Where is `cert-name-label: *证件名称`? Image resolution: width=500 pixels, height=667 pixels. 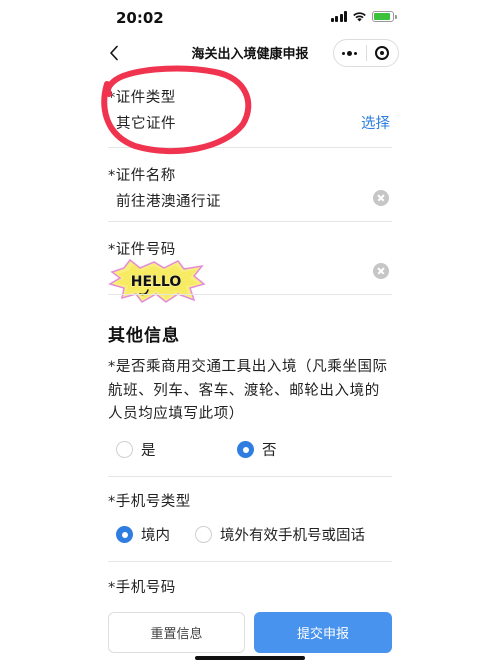
cert-name-label: *证件名称 is located at coordinates (142, 176).